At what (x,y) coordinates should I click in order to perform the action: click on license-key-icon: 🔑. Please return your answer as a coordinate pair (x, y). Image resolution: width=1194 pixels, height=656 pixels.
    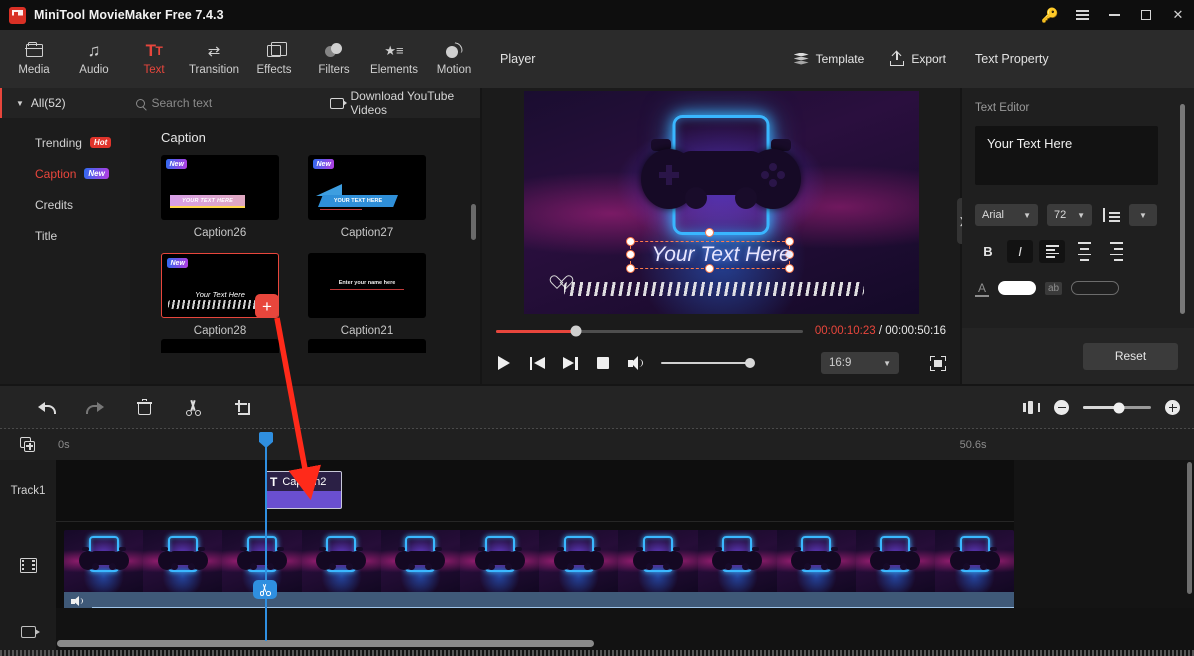
    Looking at the image, I should click on (1050, 15).